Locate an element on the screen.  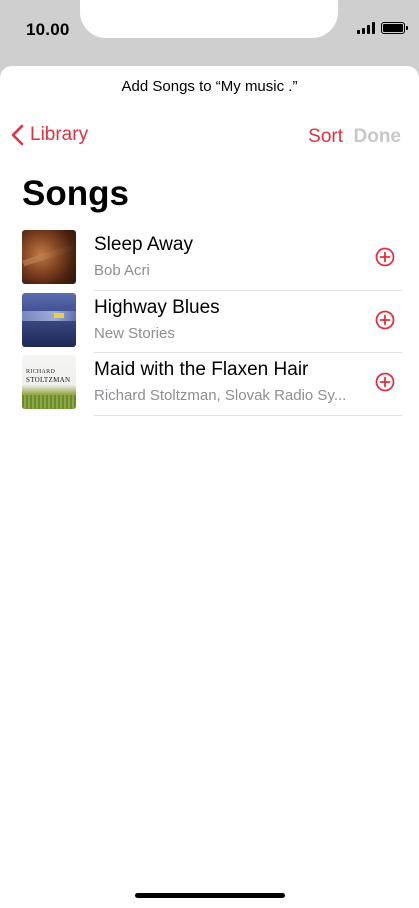
song-title: Highway Blues is located at coordinates (157, 307).